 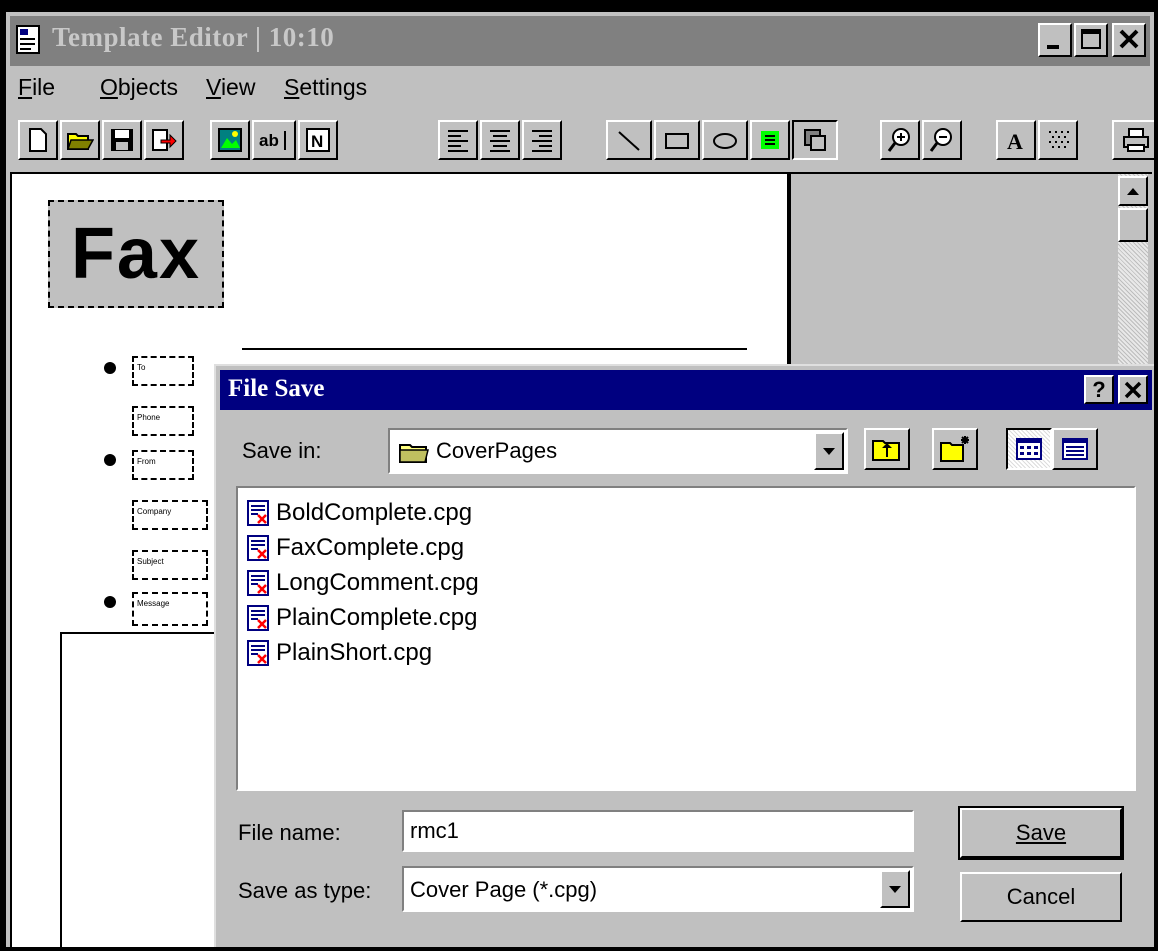 I want to click on folder-icon, so click(x=414, y=453).